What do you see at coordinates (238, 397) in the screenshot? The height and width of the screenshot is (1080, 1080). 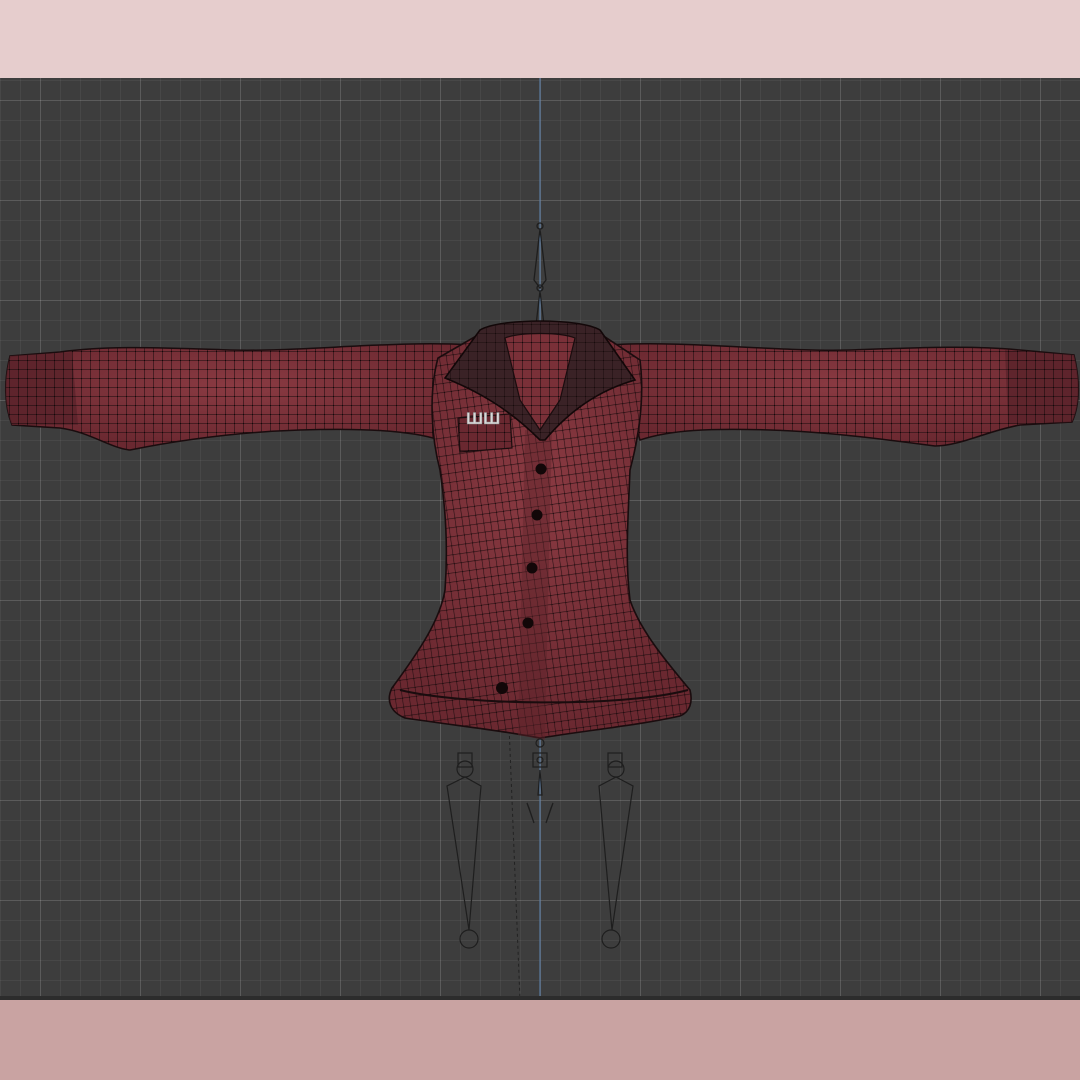 I see `left-sleeve` at bounding box center [238, 397].